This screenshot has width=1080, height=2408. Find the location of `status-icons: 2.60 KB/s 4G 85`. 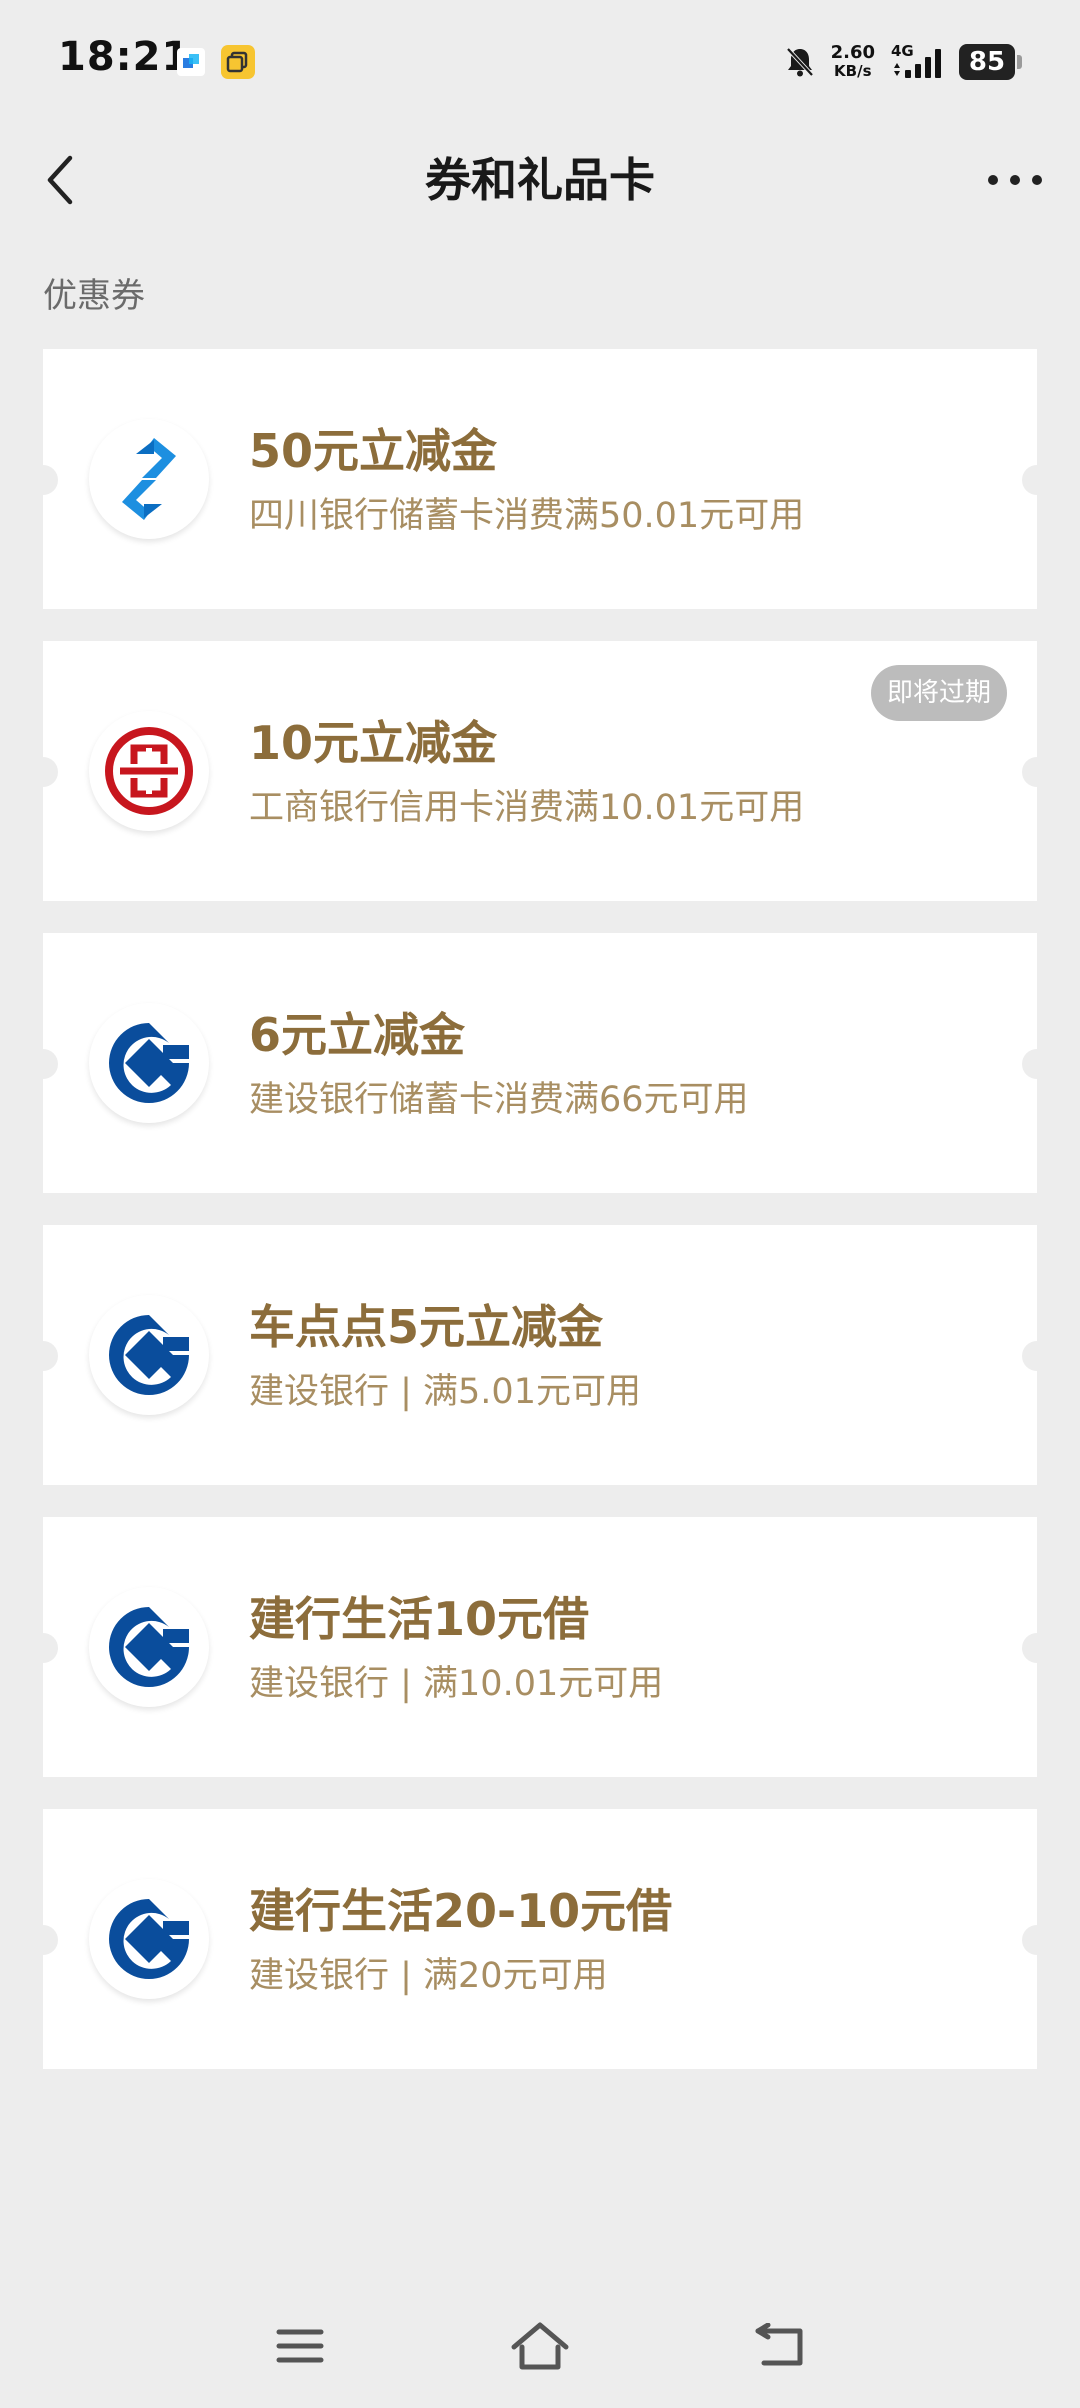

status-icons: 2.60 KB/s 4G 85 is located at coordinates (902, 62).